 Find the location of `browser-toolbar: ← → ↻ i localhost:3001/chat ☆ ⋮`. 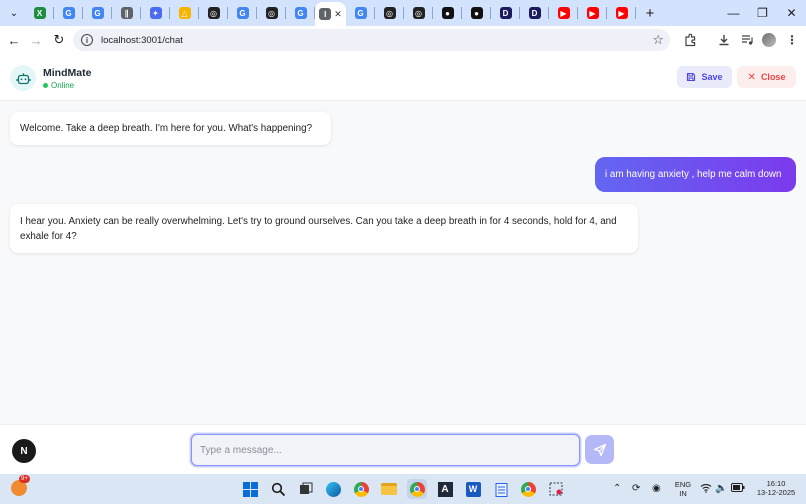

browser-toolbar: ← → ↻ i localhost:3001/chat ☆ ⋮ is located at coordinates (403, 40).